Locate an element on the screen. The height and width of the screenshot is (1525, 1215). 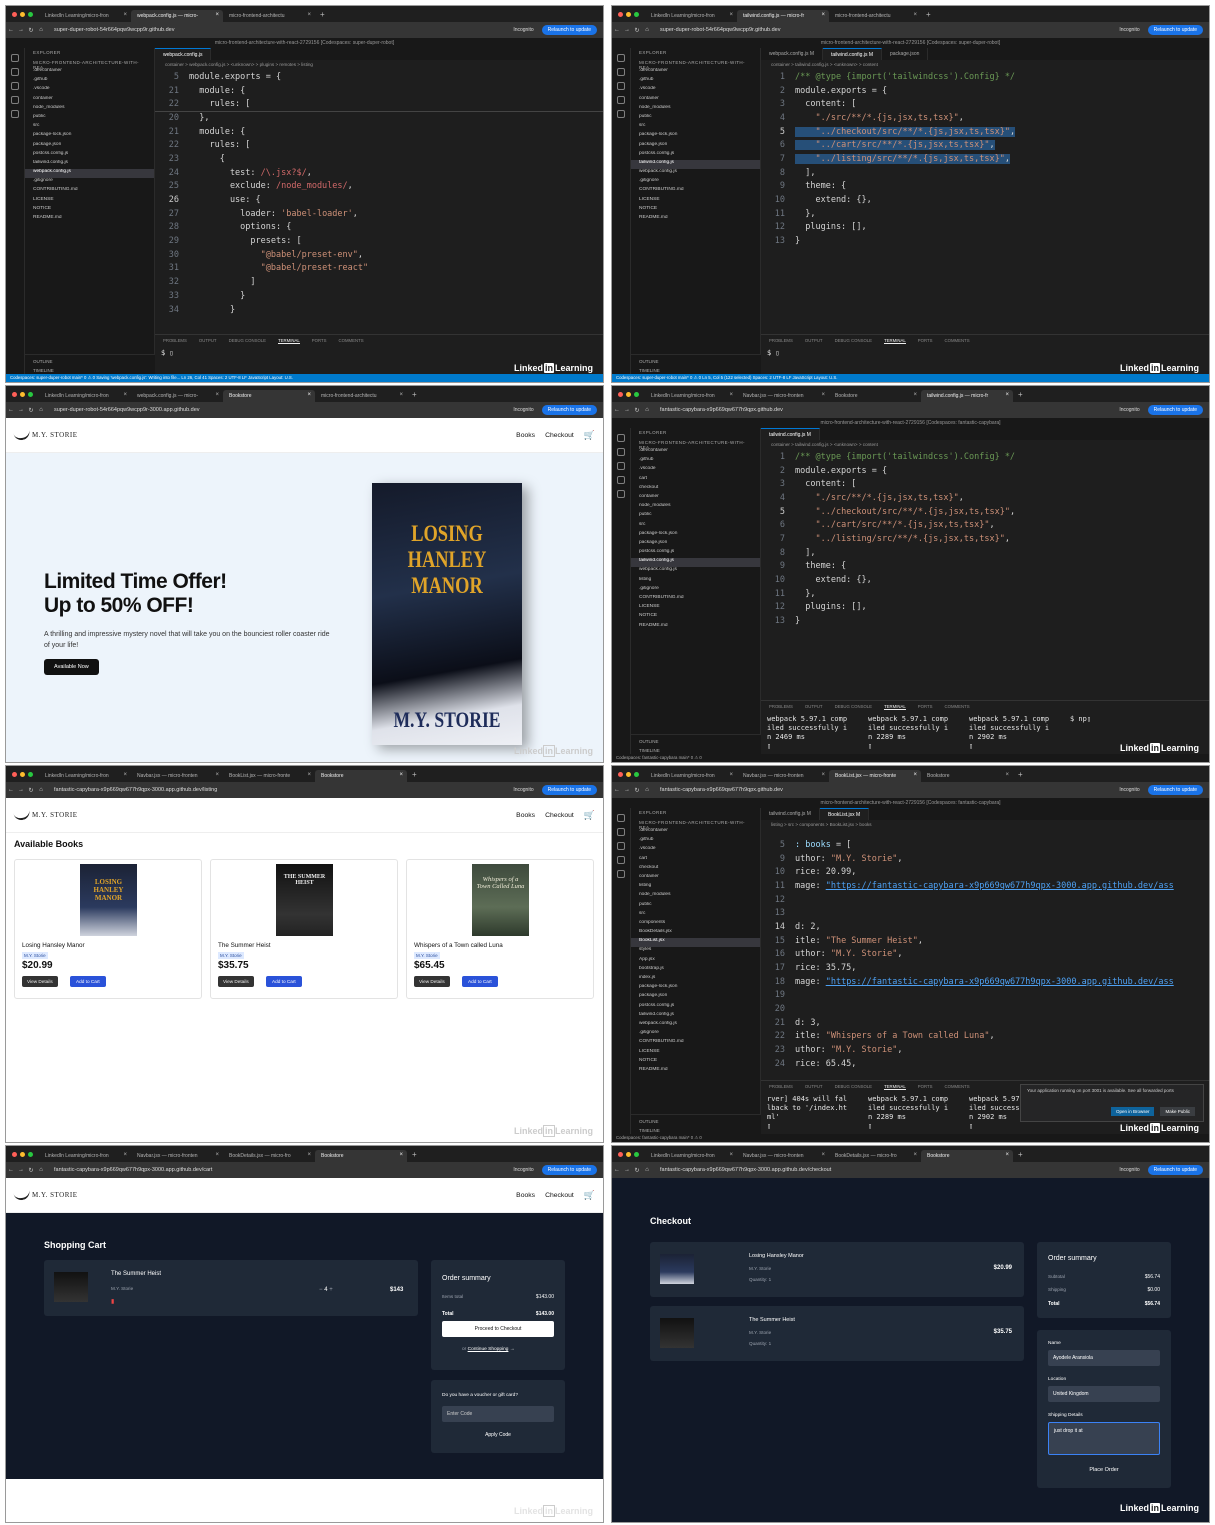
explorer-file-item: NOTICE is located at coordinates (695, 1062).